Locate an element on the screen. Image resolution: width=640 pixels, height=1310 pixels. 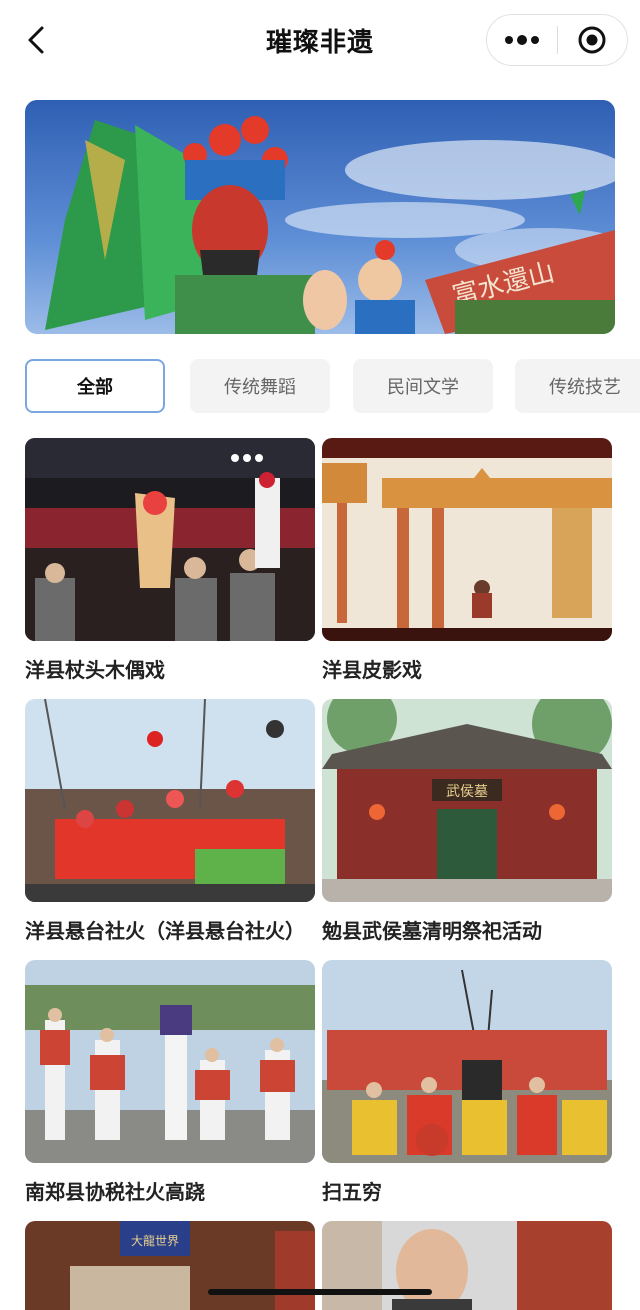
poster-plaque-text: 大龍世界 is located at coordinates (155, 1240).